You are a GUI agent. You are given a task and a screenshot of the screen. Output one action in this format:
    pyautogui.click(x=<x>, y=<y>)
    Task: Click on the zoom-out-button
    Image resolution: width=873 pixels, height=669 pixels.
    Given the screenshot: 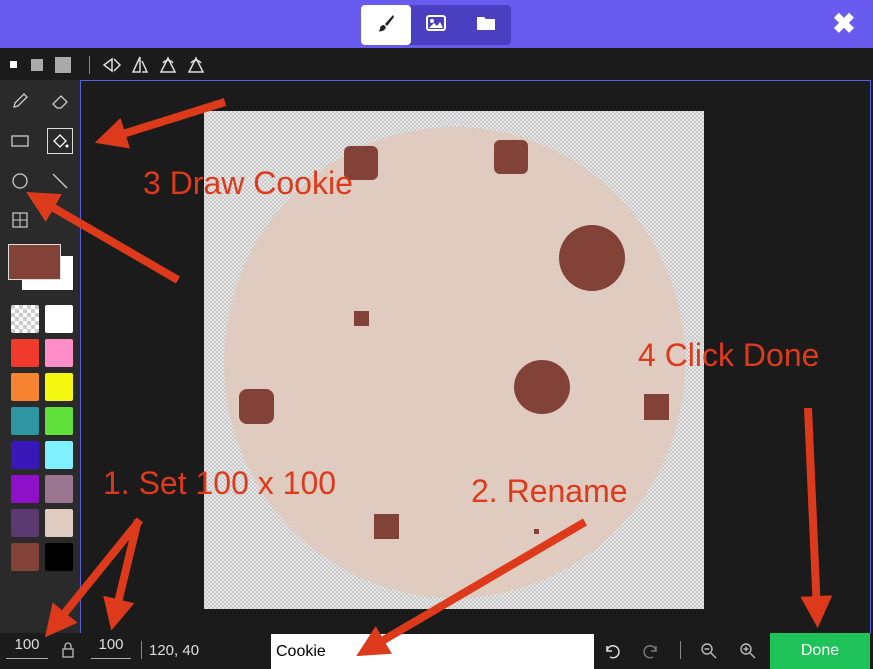 What is the action you would take?
    pyautogui.click(x=709, y=651)
    